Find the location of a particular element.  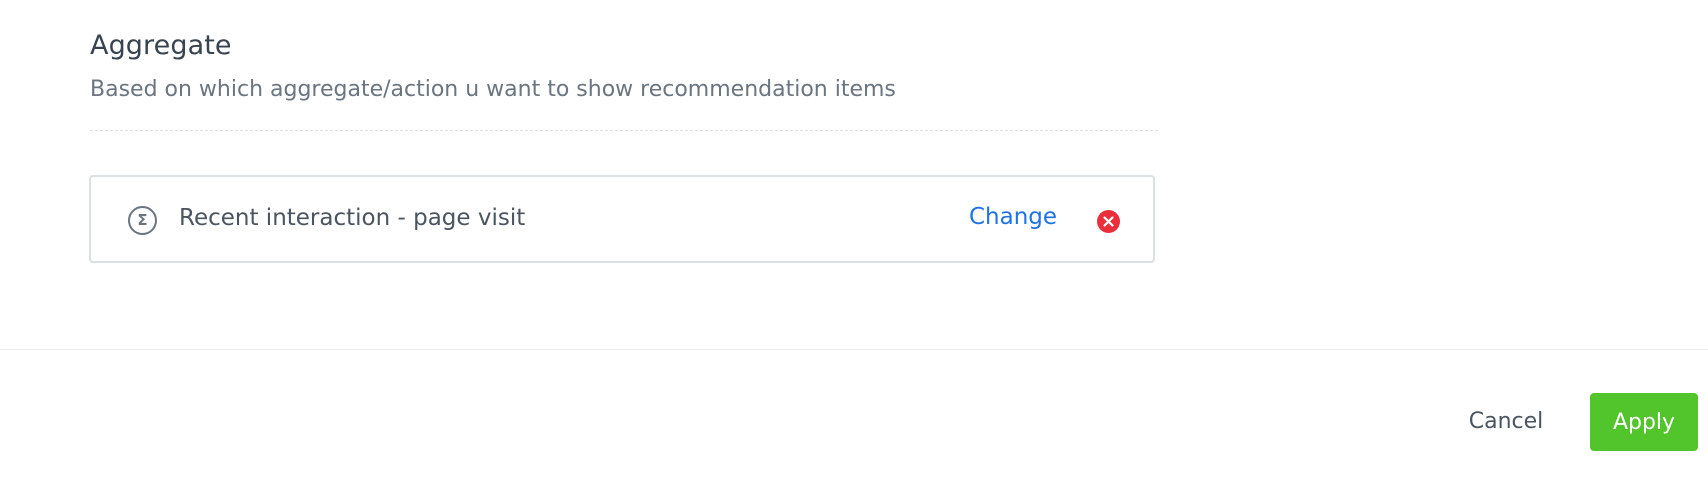

selected-aggregate-card: Σ Recent interaction - page visit Change is located at coordinates (622, 219).